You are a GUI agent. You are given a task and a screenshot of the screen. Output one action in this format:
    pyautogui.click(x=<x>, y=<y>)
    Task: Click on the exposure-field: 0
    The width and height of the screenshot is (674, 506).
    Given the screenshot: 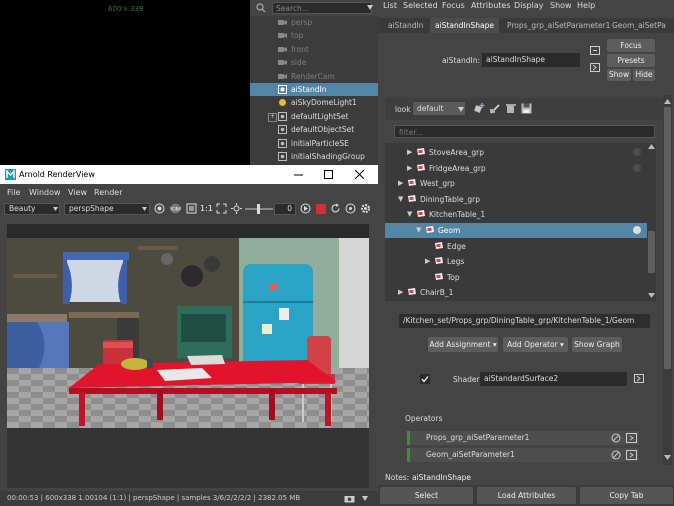 What is the action you would take?
    pyautogui.click(x=285, y=209)
    